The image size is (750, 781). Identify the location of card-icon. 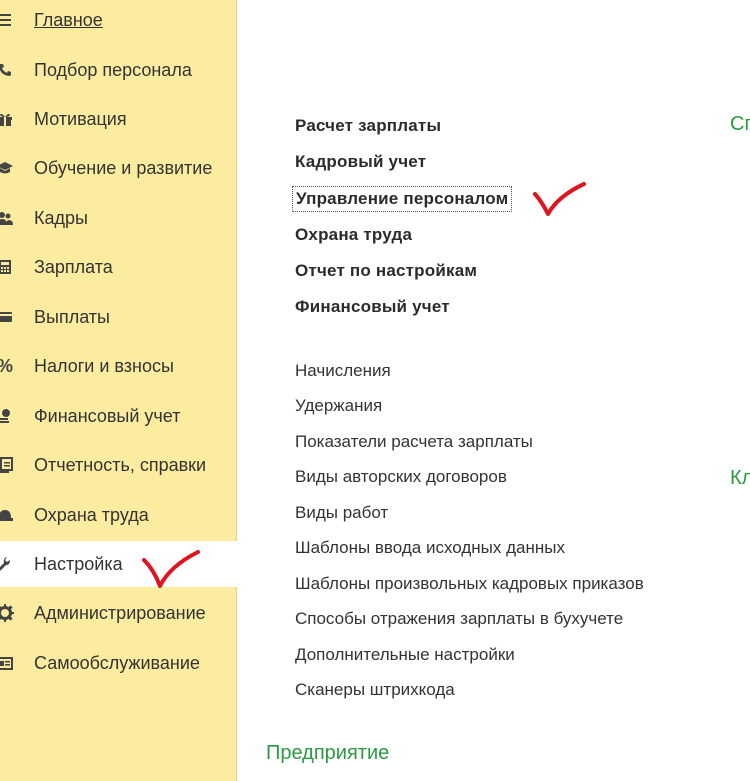
(7, 317).